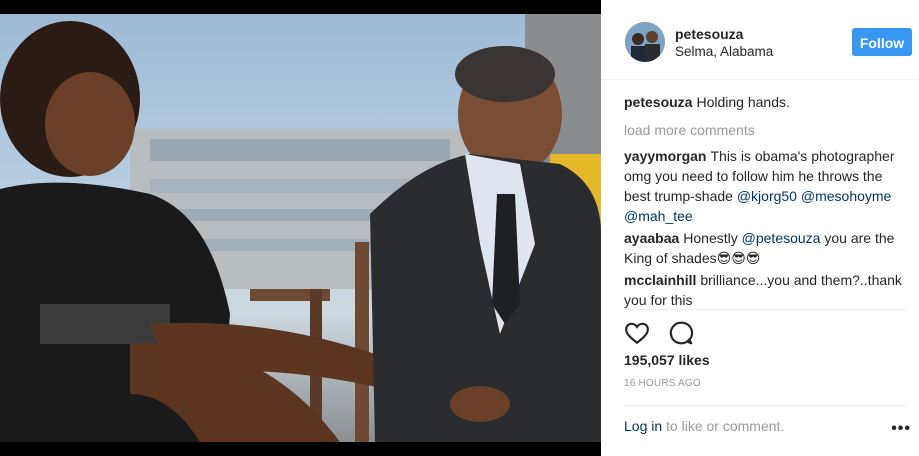 The image size is (919, 456). What do you see at coordinates (667, 360) in the screenshot?
I see `like-count: 195,057 likes` at bounding box center [667, 360].